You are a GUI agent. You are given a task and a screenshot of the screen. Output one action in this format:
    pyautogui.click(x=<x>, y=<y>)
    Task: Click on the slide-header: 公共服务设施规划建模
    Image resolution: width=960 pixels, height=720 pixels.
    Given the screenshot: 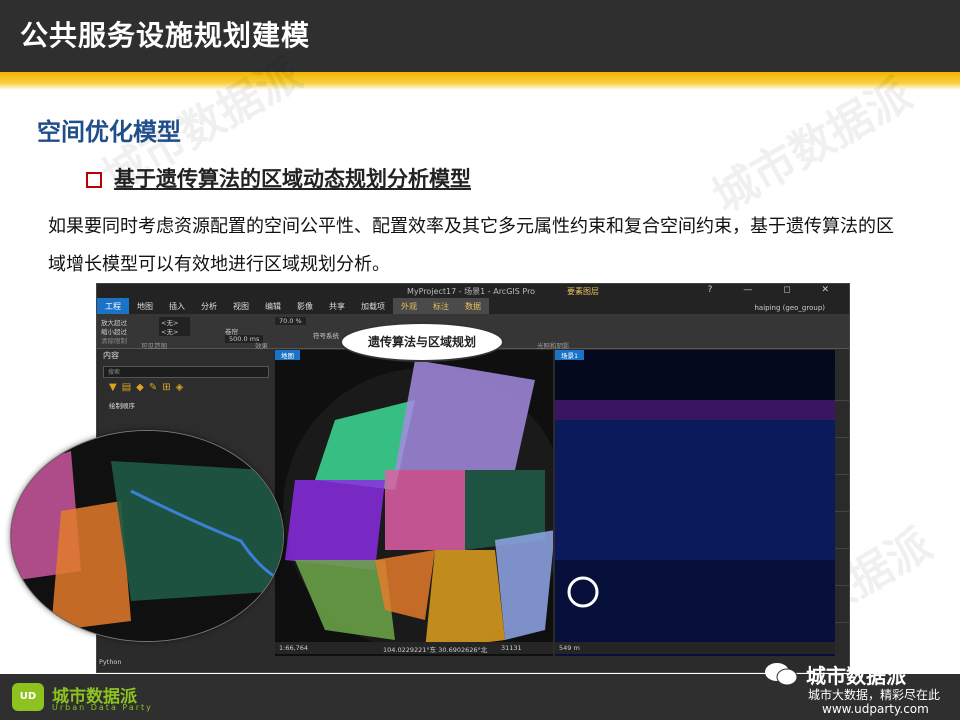 What is the action you would take?
    pyautogui.click(x=480, y=36)
    